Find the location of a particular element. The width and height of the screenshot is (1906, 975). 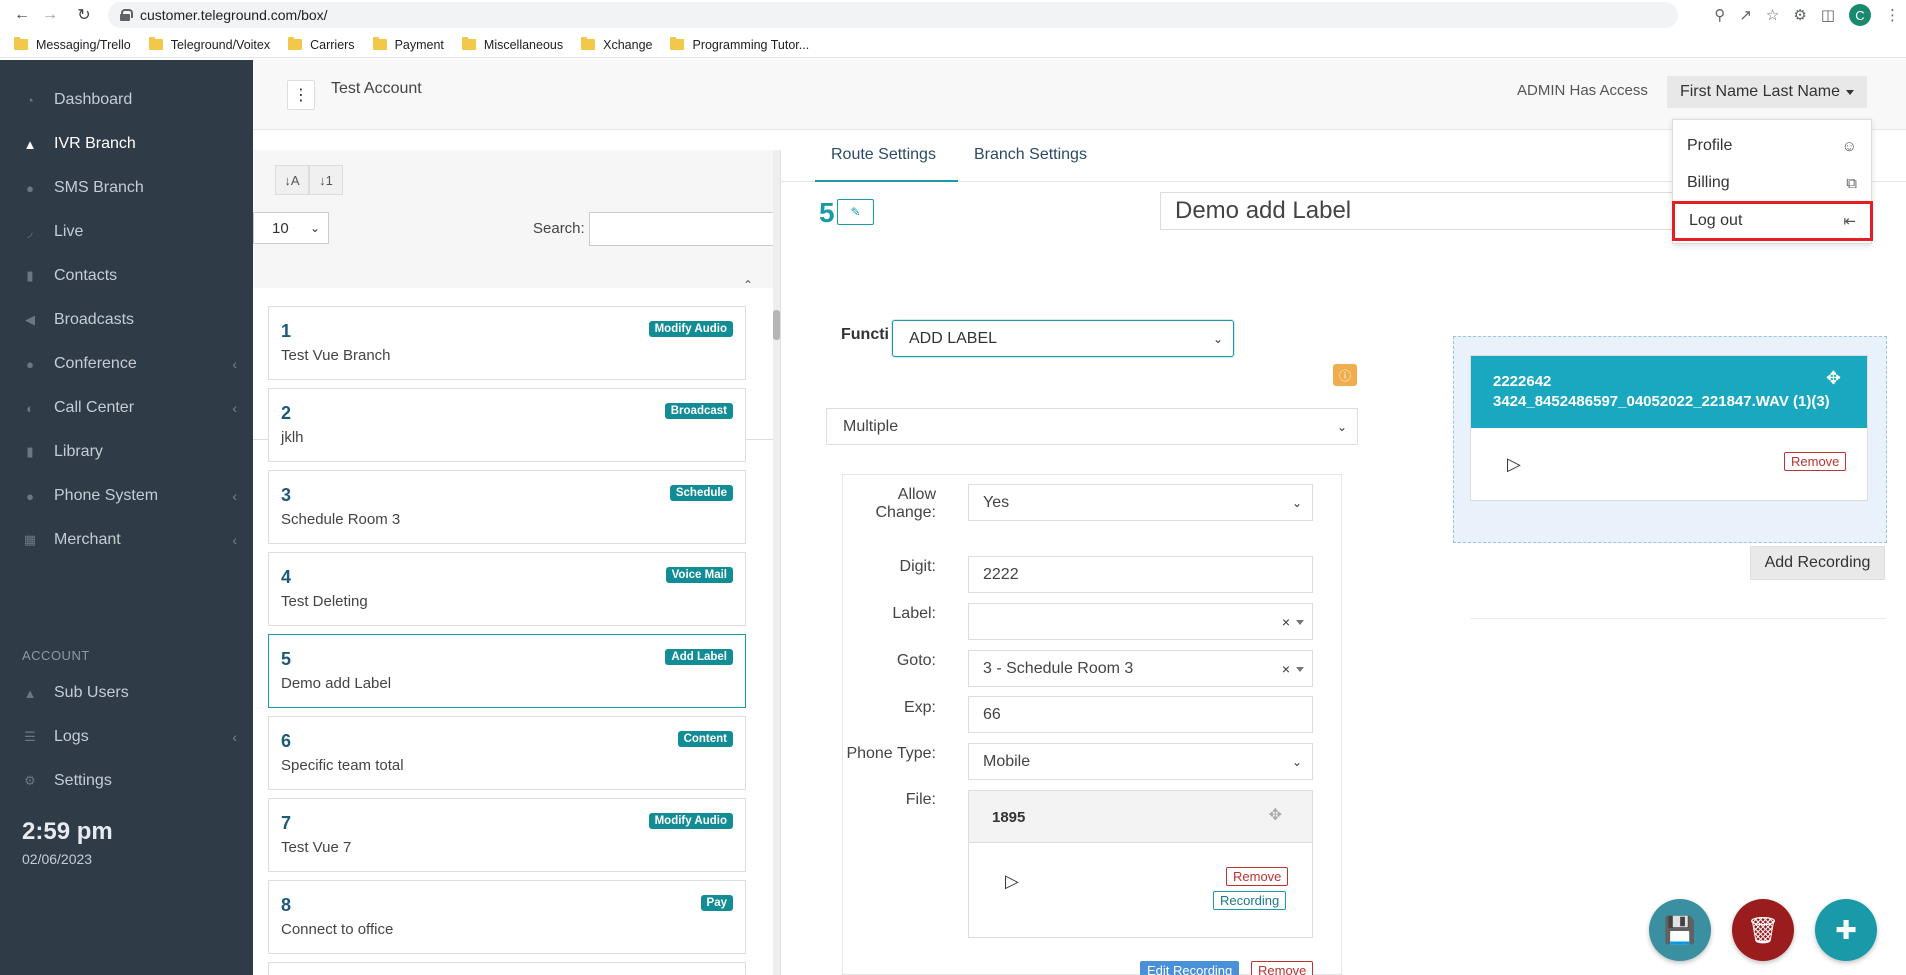

sidebar-item-settings: ⚙ Settings is located at coordinates (126, 781).